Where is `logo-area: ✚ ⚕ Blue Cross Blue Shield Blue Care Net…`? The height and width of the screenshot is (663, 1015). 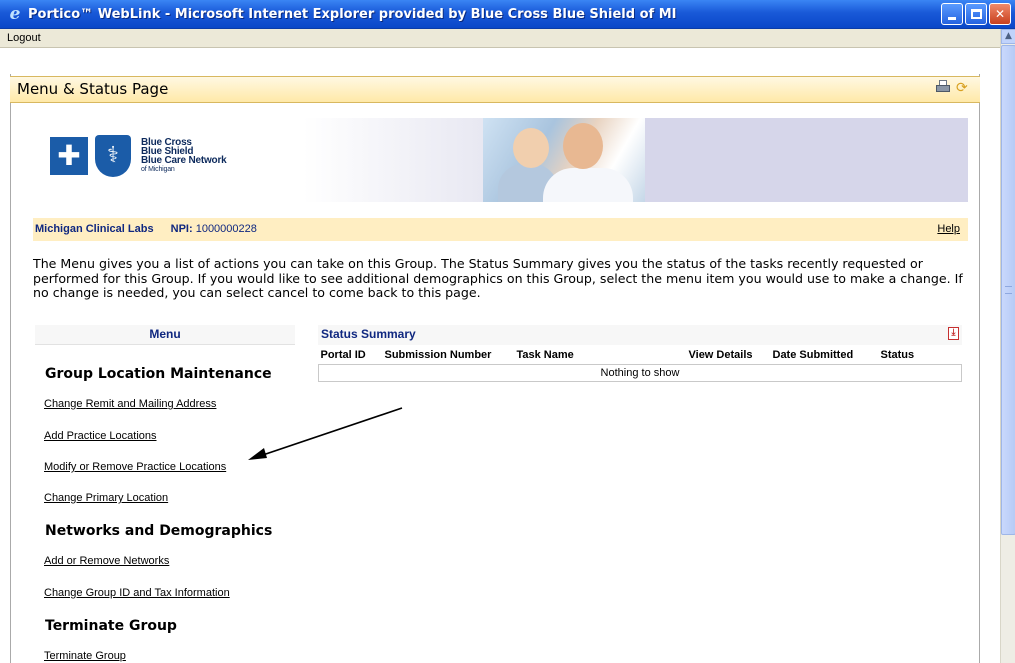
logo-area: ✚ ⚕ Blue Cross Blue Shield Blue Care Net… is located at coordinates (258, 160).